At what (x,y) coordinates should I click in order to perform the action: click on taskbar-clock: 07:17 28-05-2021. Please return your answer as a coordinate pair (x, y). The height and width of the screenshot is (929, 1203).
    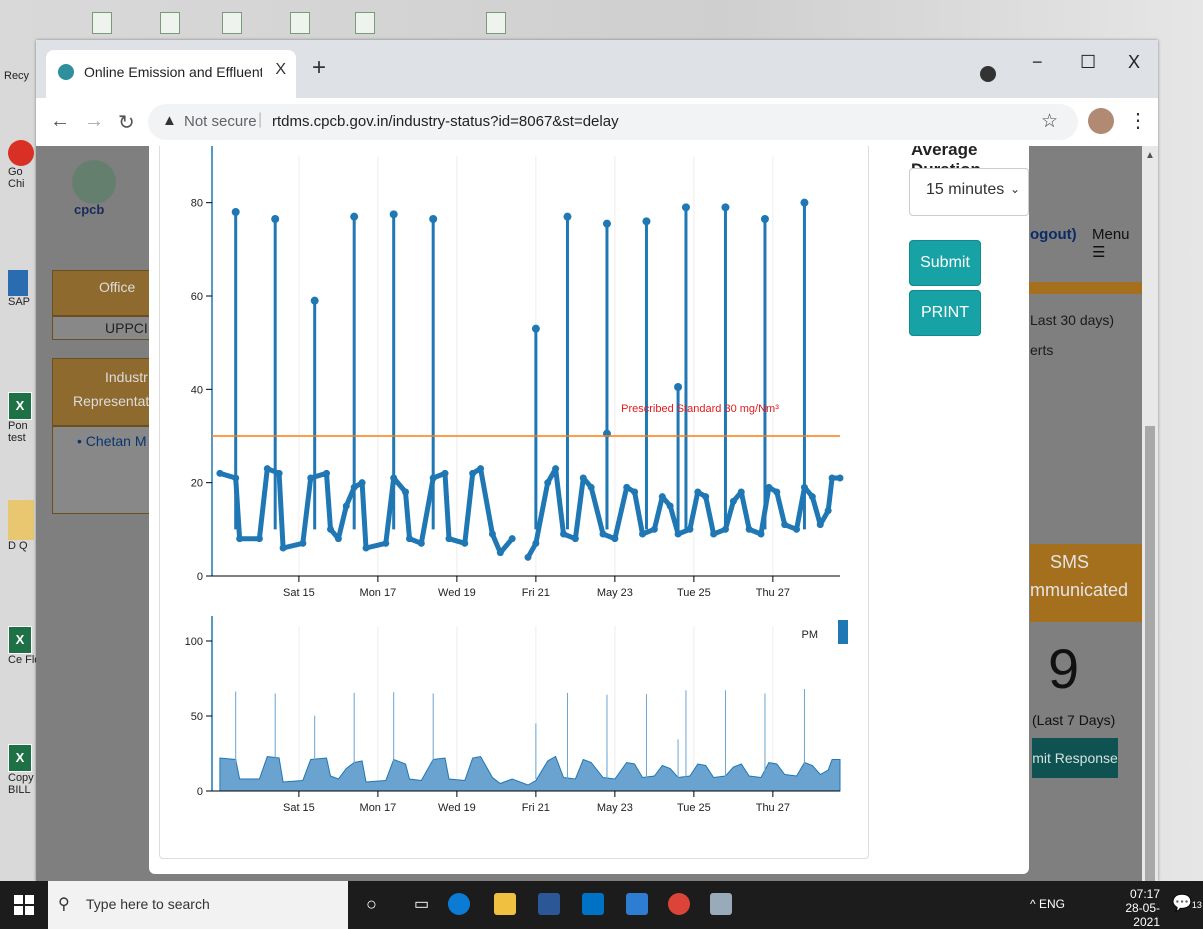
    Looking at the image, I should click on (1134, 908).